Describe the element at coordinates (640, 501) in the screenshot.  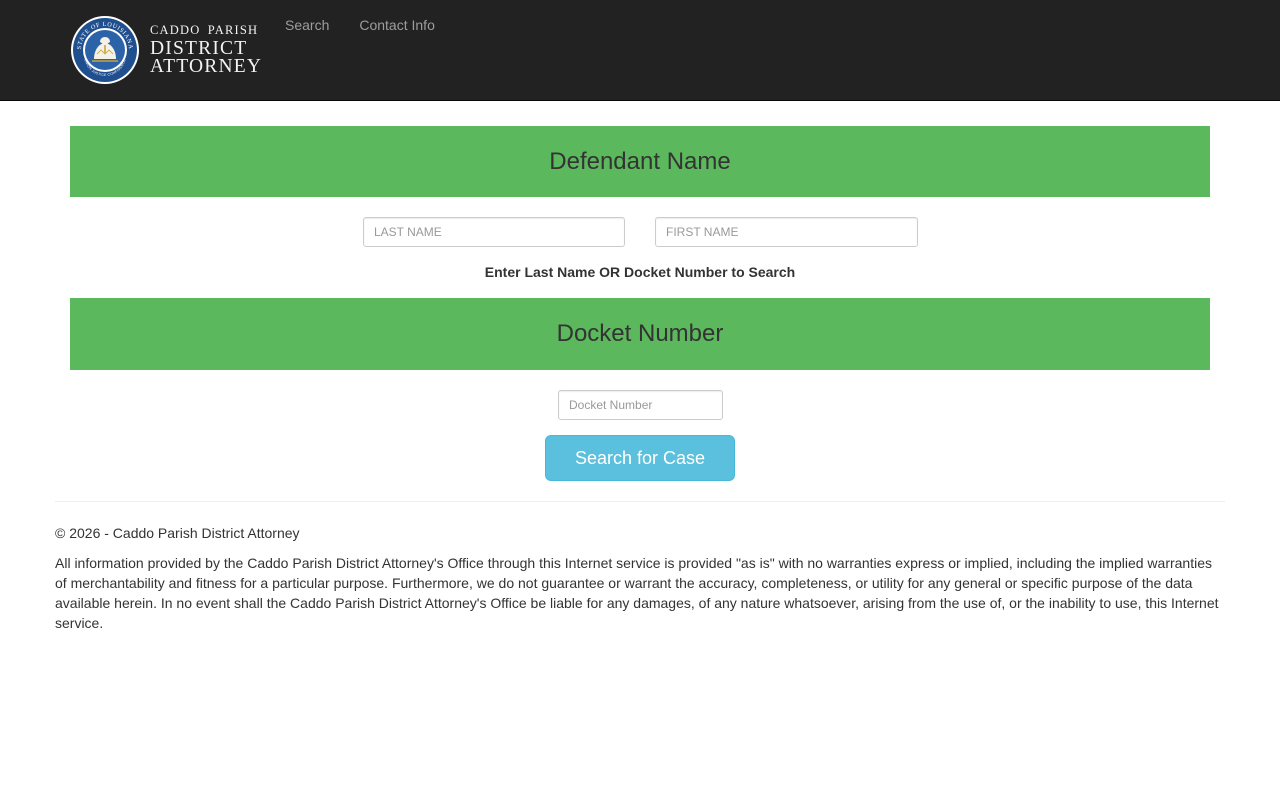
I see `footer-divider` at that location.